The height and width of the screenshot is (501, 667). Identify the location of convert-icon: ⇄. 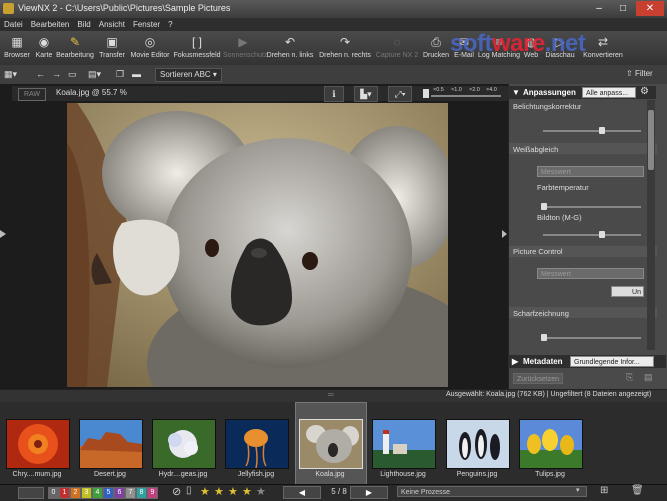
(603, 42).